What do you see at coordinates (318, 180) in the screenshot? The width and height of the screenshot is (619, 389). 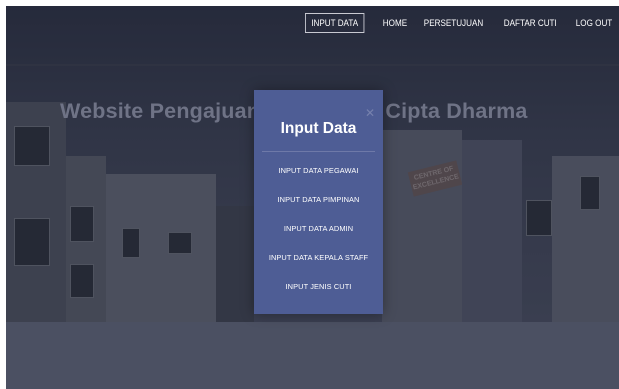 I see `link-input-data-pegawai: INPUT DATA PEGAWAI` at bounding box center [318, 180].